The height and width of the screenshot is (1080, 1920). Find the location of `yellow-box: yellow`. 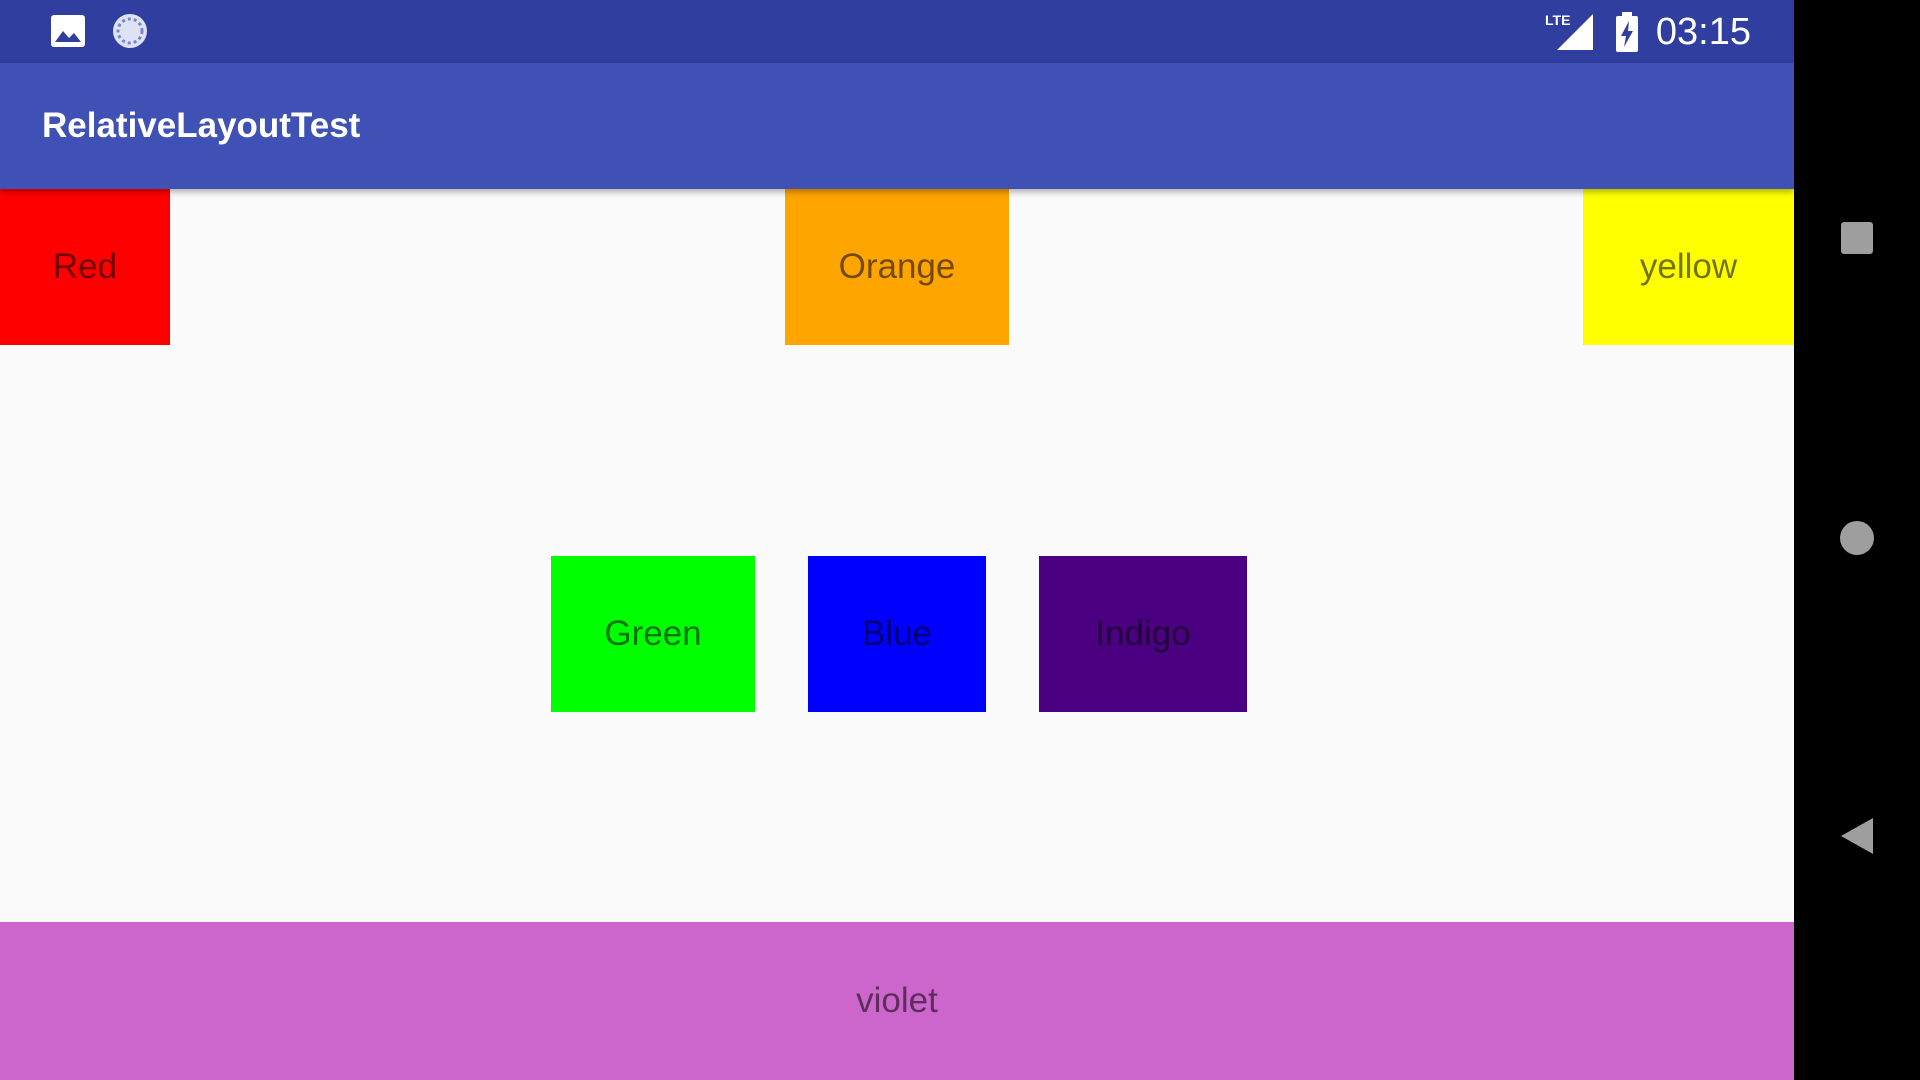

yellow-box: yellow is located at coordinates (1688, 267).